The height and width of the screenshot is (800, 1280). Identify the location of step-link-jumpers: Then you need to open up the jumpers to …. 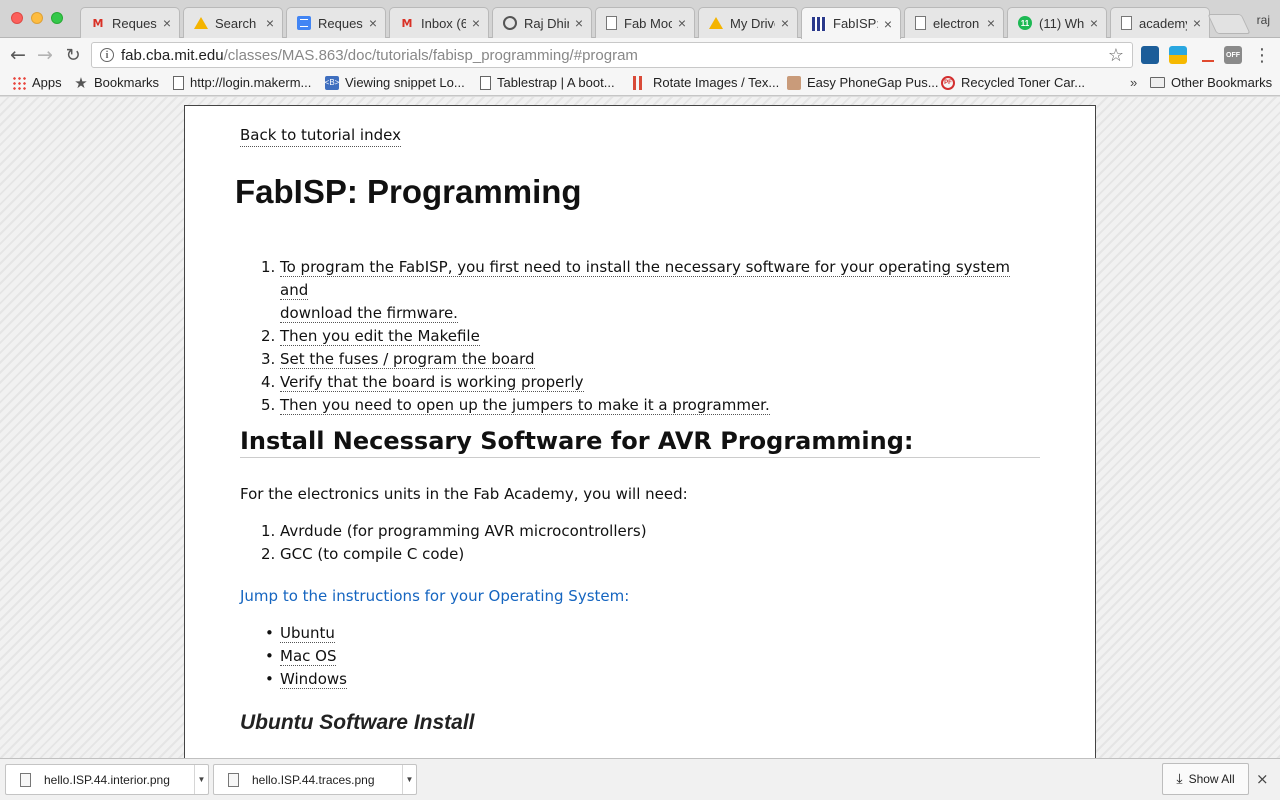
(525, 405).